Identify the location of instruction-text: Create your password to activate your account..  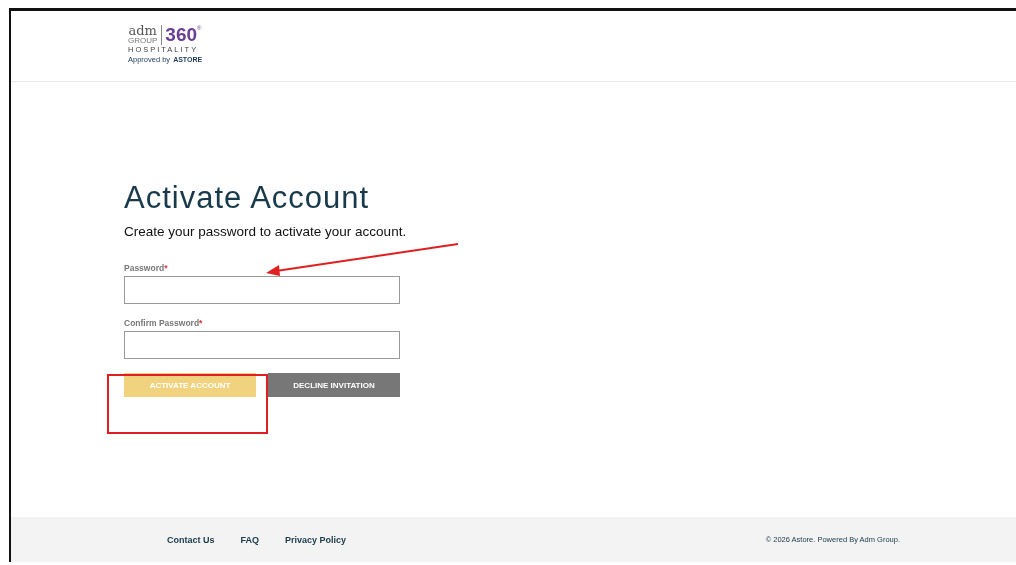
(265, 231).